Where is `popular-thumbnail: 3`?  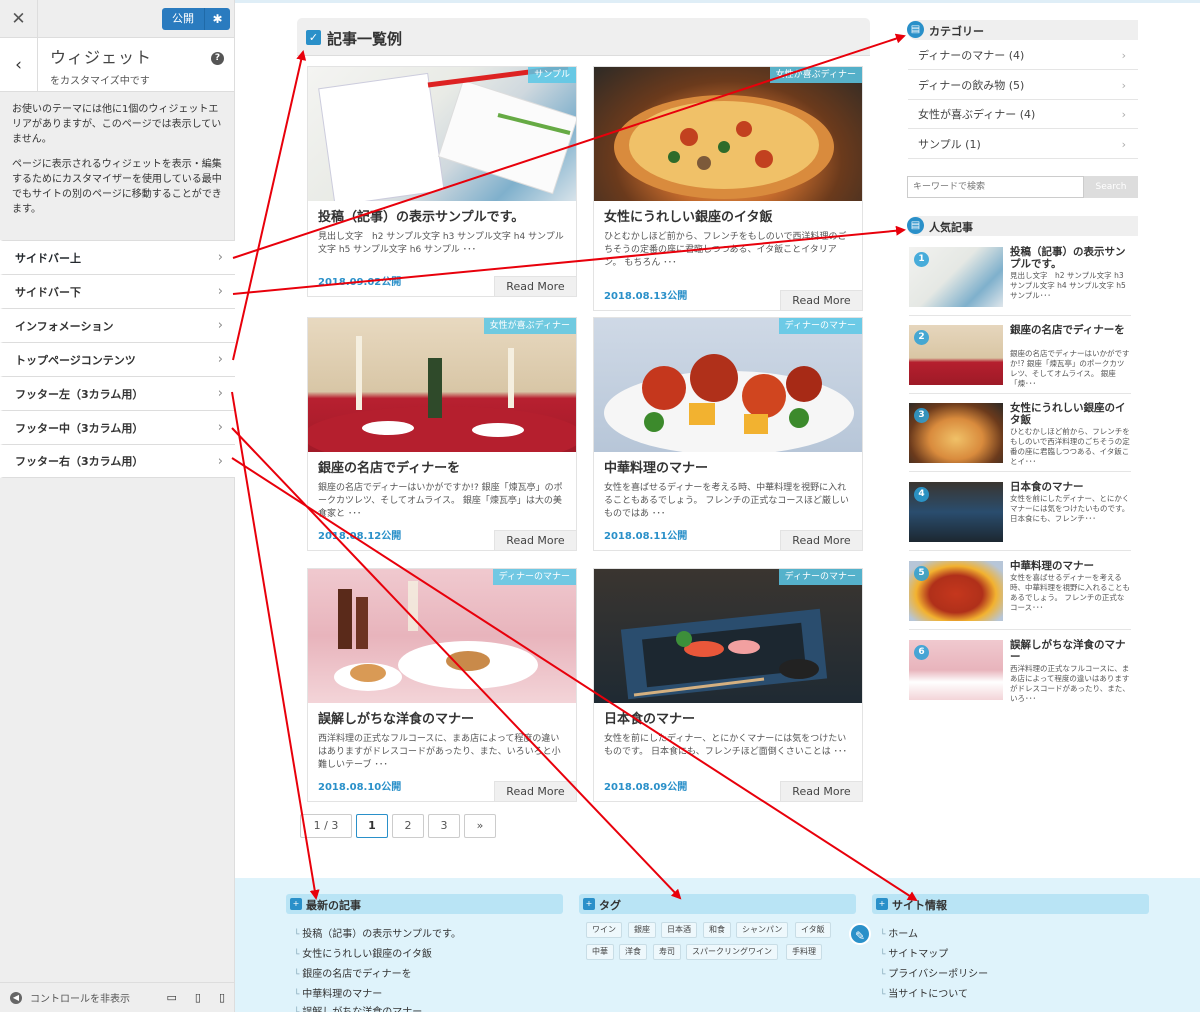 popular-thumbnail: 3 is located at coordinates (956, 433).